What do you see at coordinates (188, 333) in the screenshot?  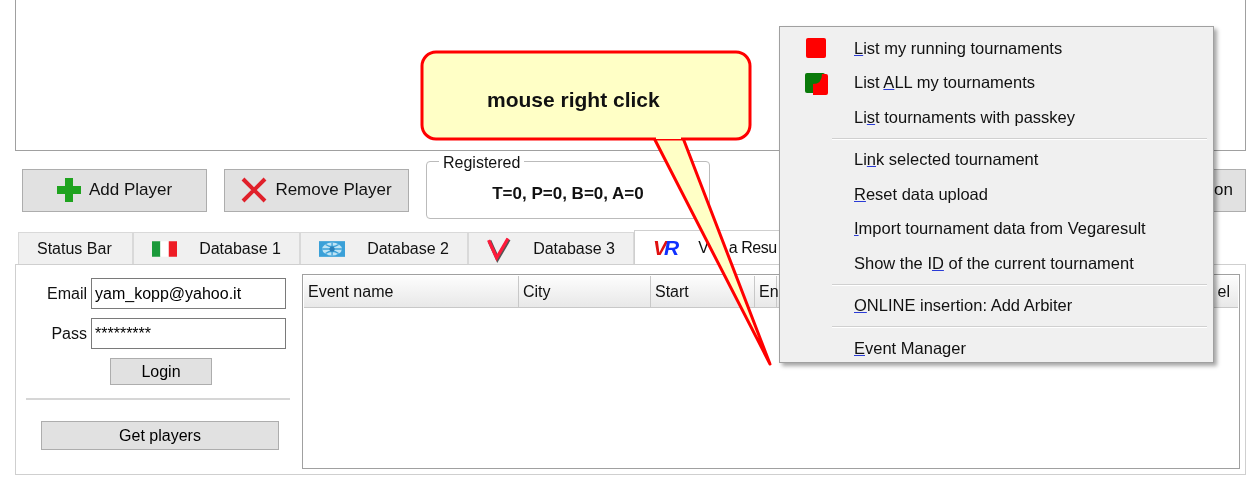 I see `password-field: *********` at bounding box center [188, 333].